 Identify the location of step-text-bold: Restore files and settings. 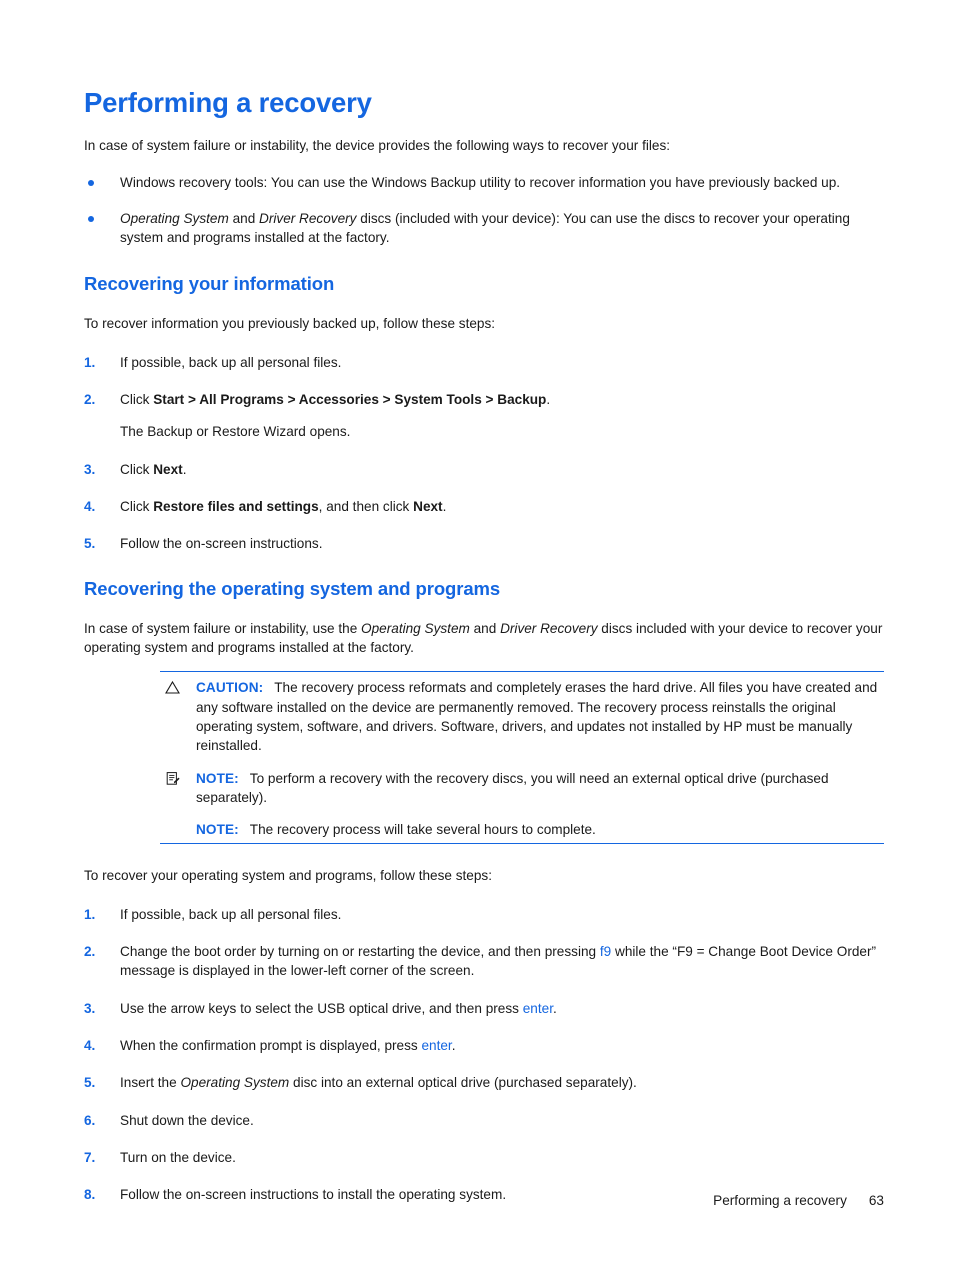
(236, 506).